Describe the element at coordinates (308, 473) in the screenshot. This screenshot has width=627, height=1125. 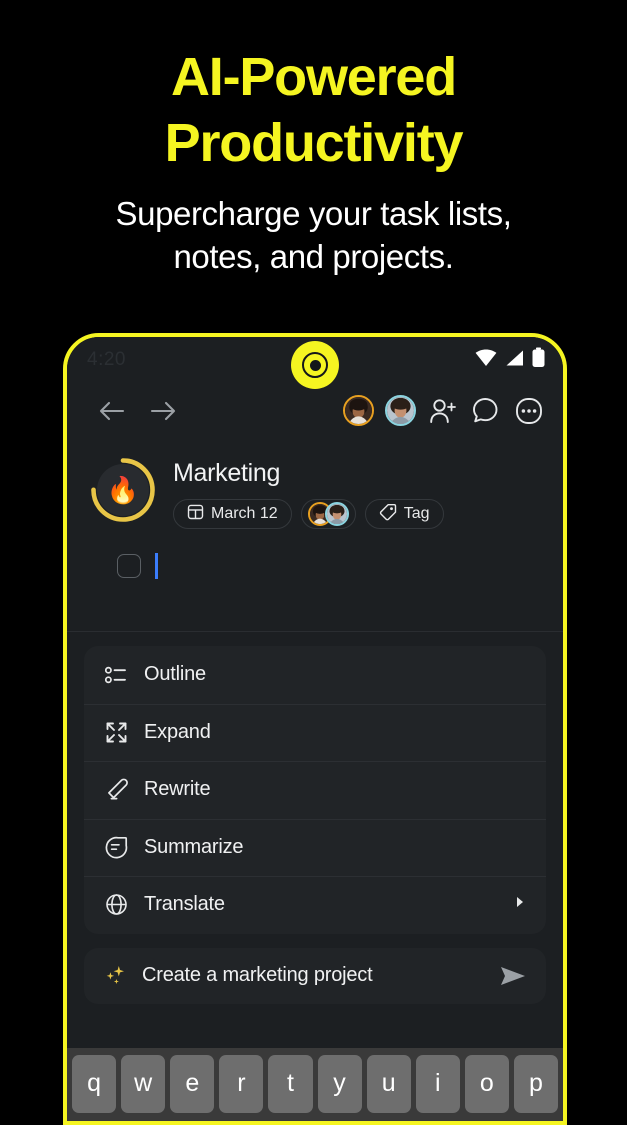
I see `document-title: Marketing` at that location.